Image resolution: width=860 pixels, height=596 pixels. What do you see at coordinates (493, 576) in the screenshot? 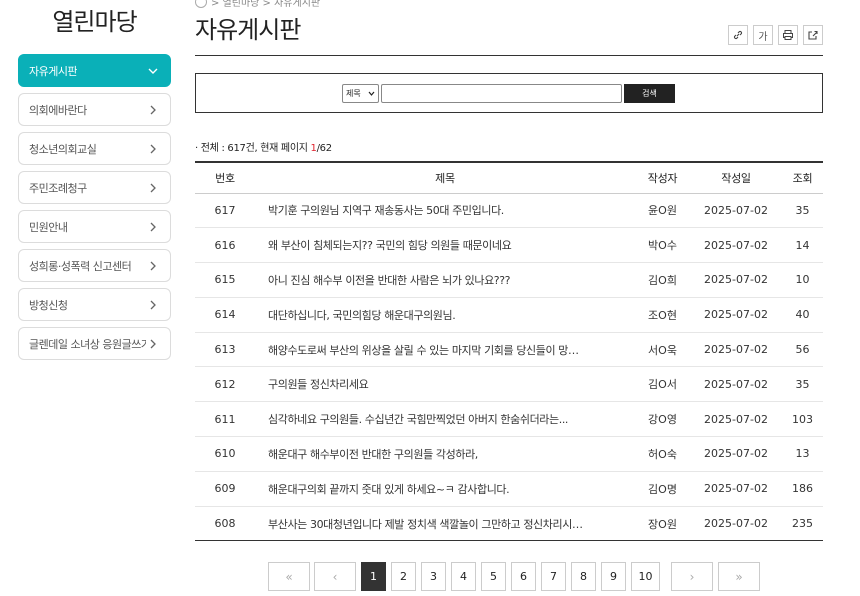
I see `page-button-5: 5` at bounding box center [493, 576].